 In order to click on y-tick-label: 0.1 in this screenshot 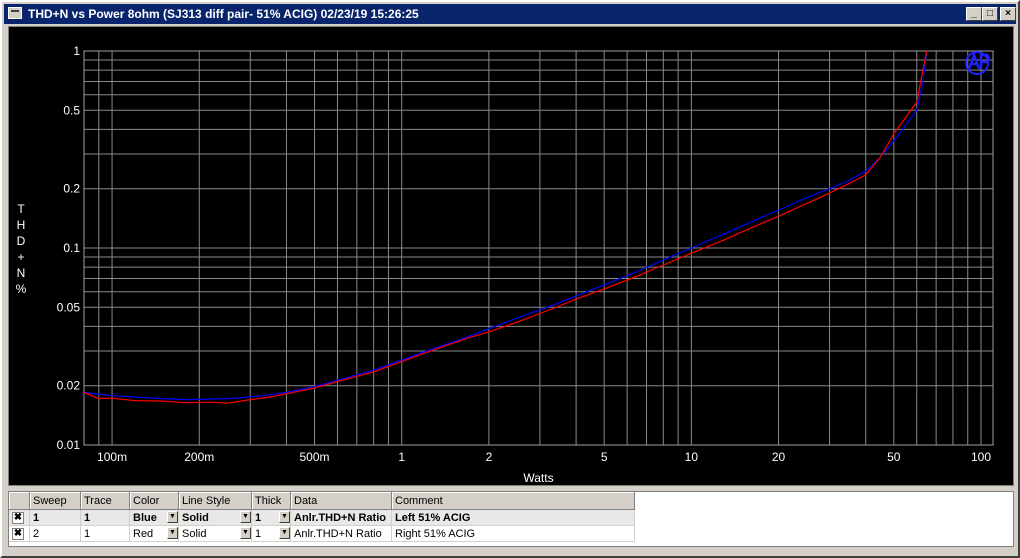, I will do `click(71, 248)`.